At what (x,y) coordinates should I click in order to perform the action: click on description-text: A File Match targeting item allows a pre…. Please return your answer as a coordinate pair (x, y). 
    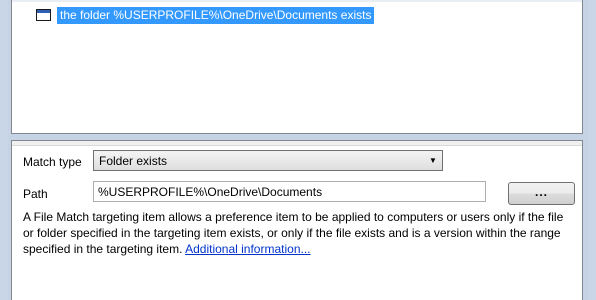
    Looking at the image, I should click on (298, 233).